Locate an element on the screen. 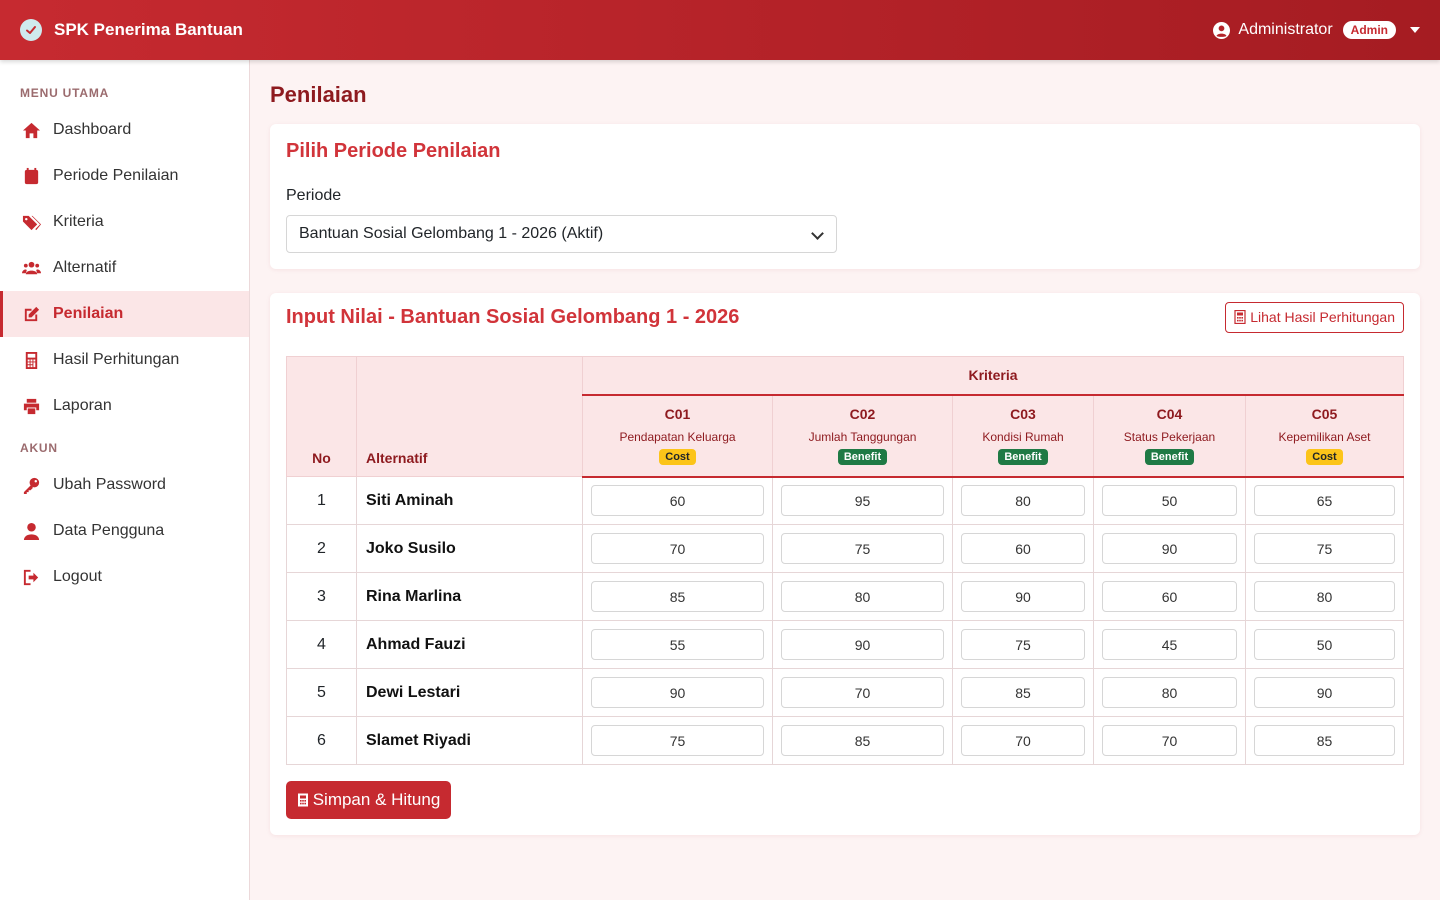  sidebar-item-dashboard: Dashboard is located at coordinates (124, 130).